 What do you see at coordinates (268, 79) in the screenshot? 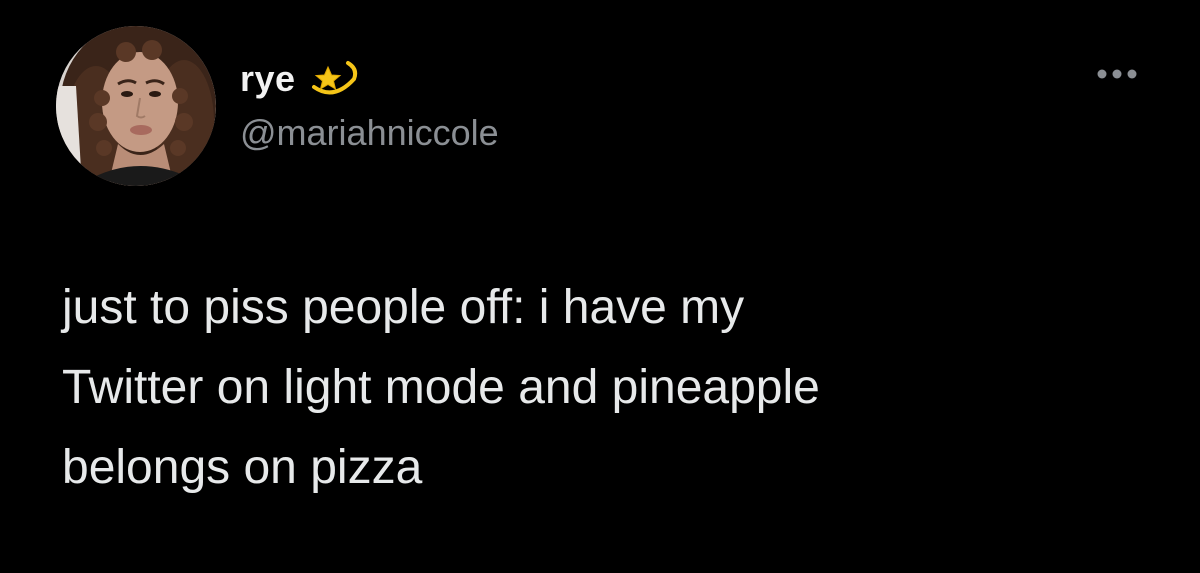
I see `display-name: rye` at bounding box center [268, 79].